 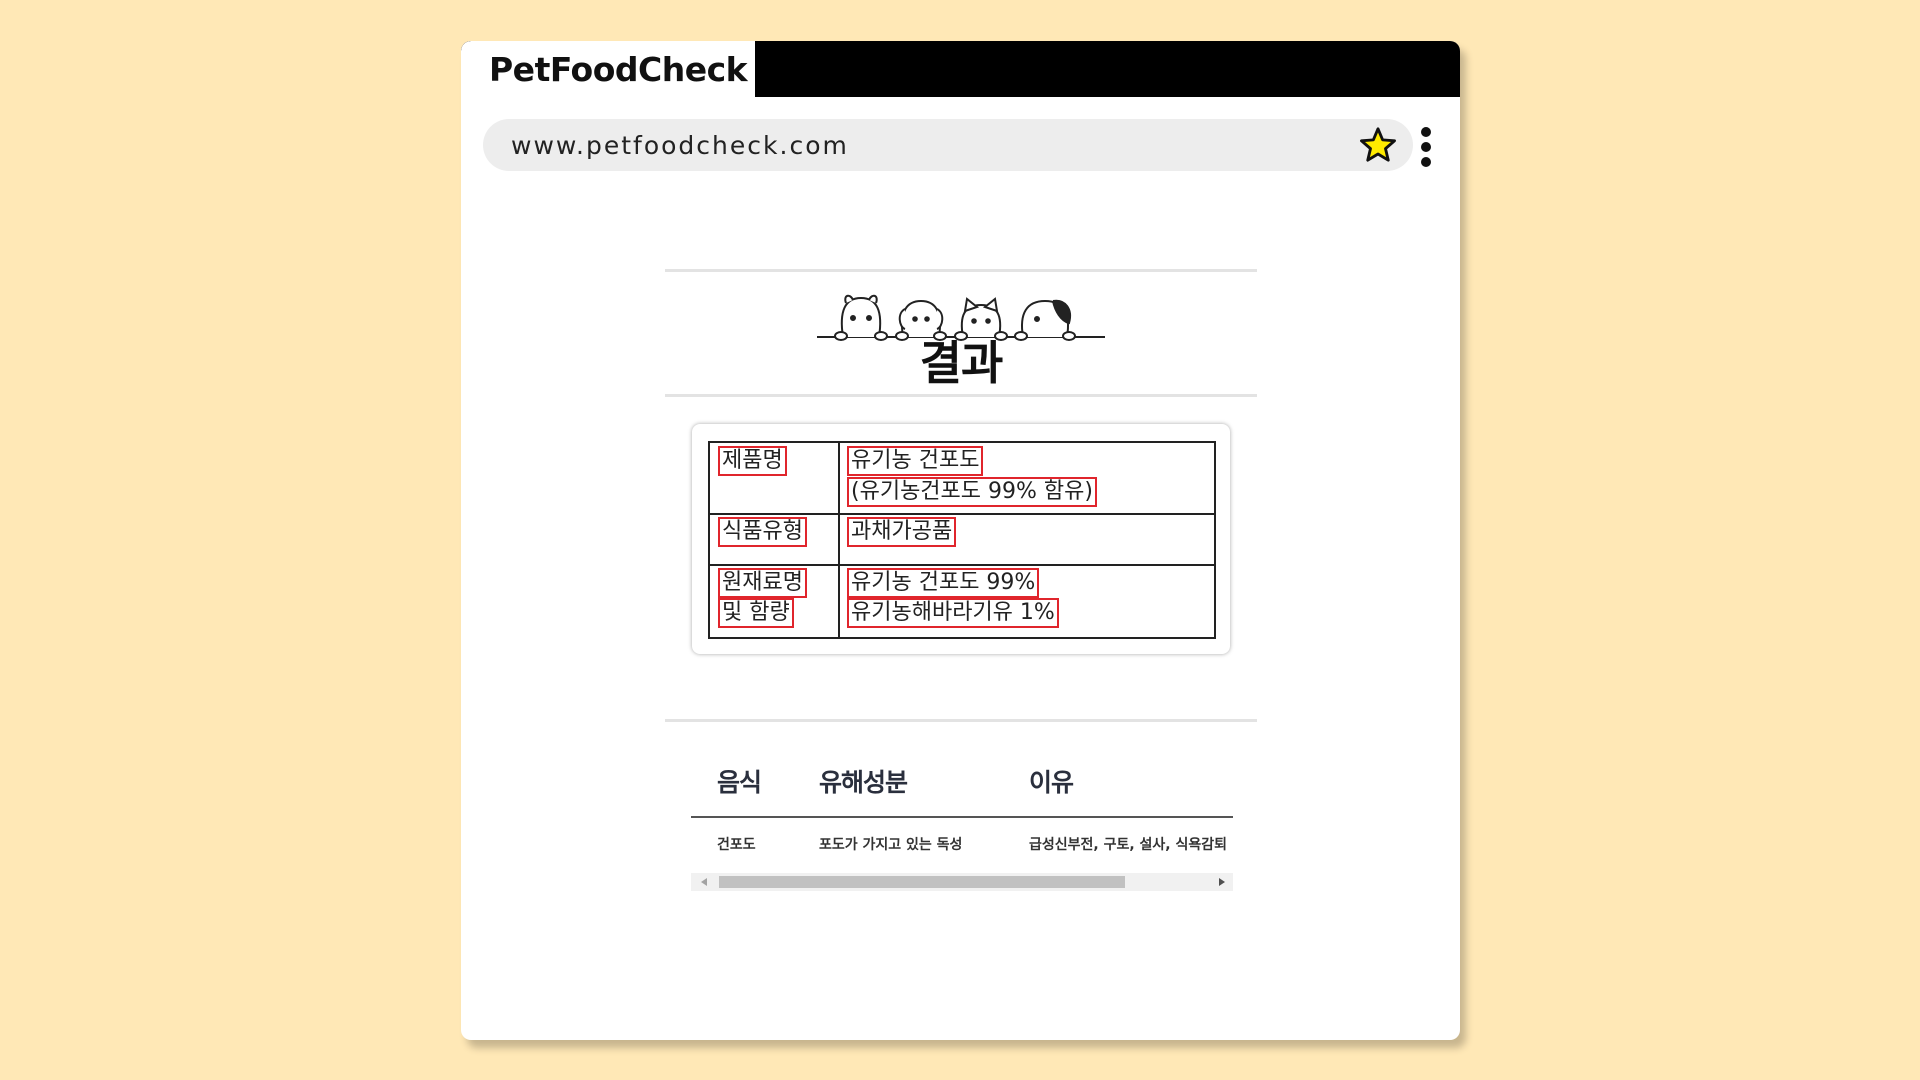 What do you see at coordinates (915, 461) in the screenshot?
I see `value-product-name: 유기농 건포도` at bounding box center [915, 461].